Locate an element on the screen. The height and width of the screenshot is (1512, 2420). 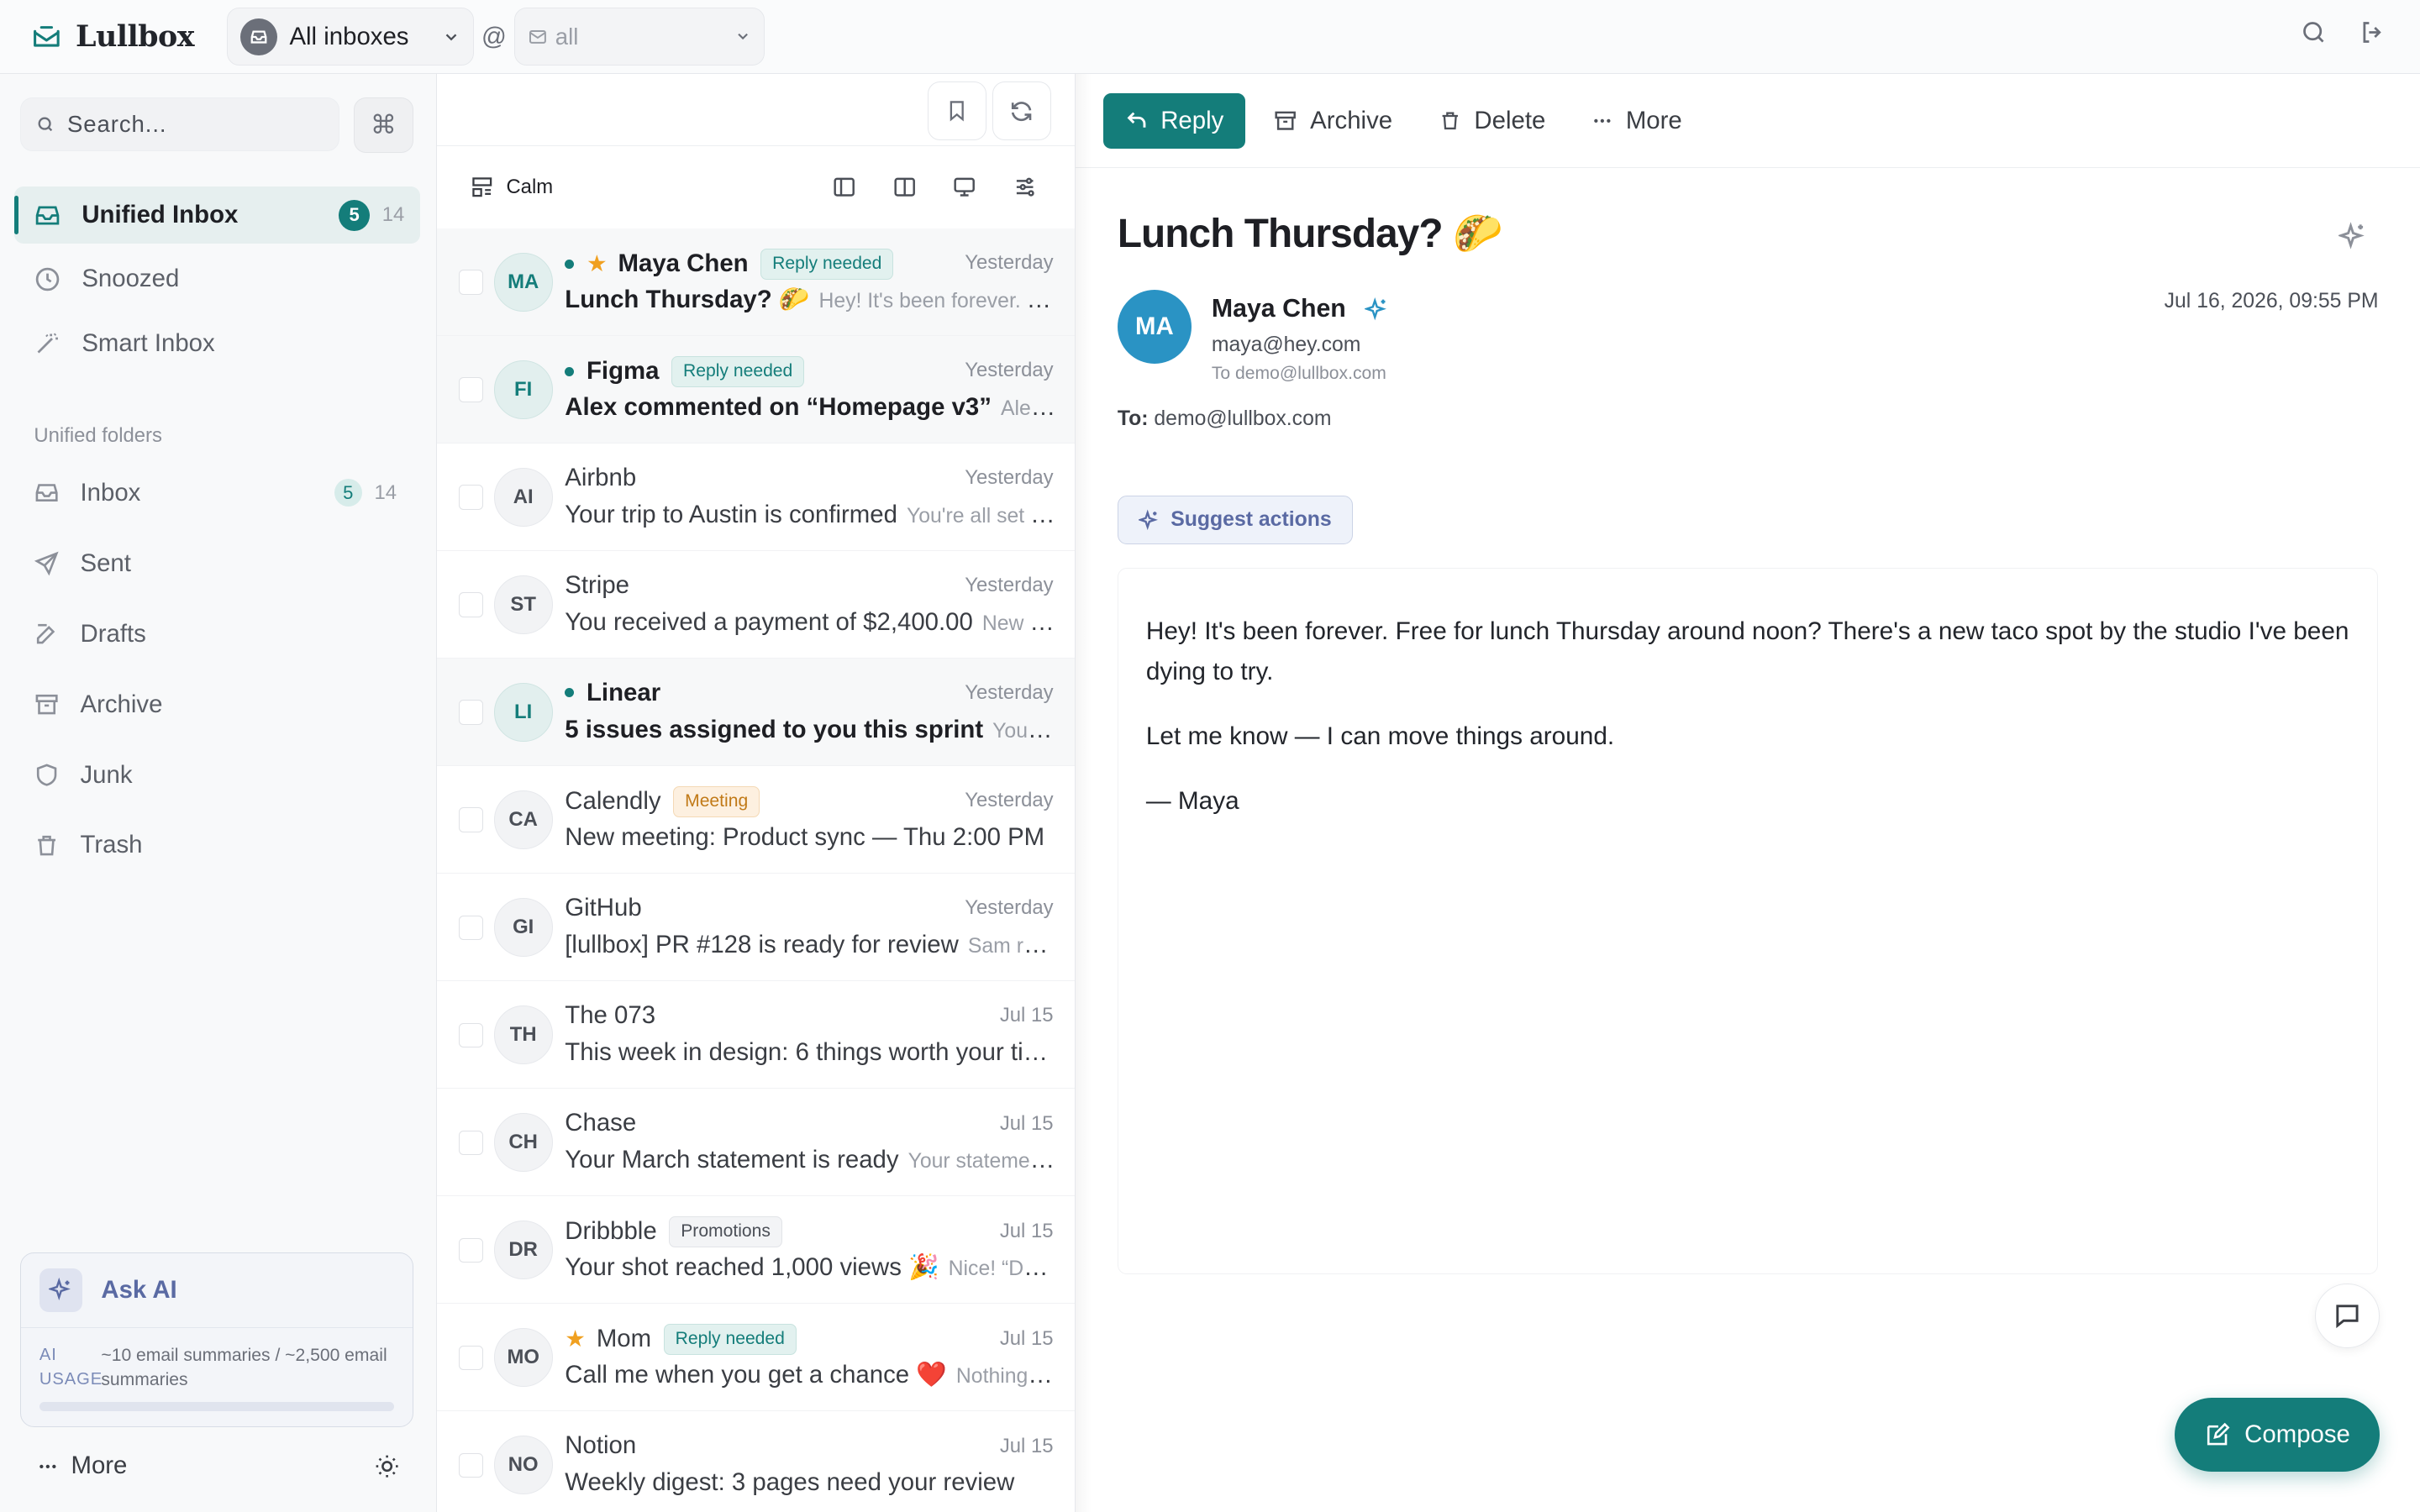
bookmark-button is located at coordinates (957, 111).